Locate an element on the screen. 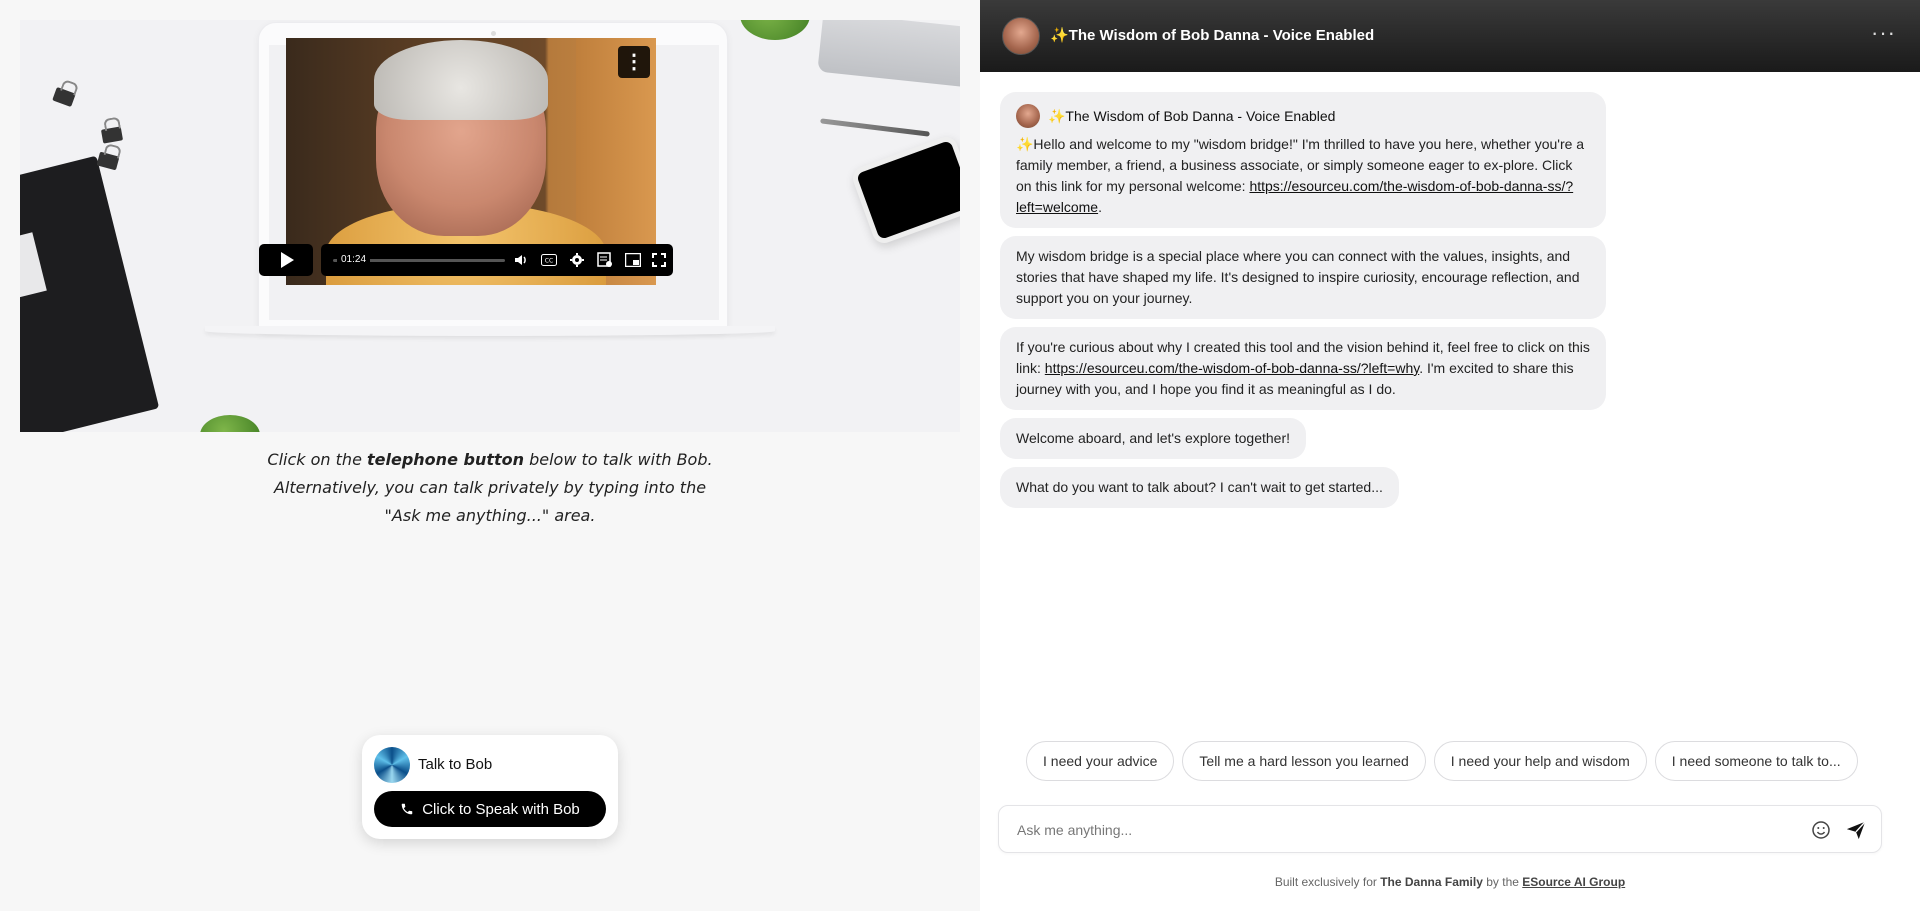  footer-family: The Danna Family is located at coordinates (1431, 882).